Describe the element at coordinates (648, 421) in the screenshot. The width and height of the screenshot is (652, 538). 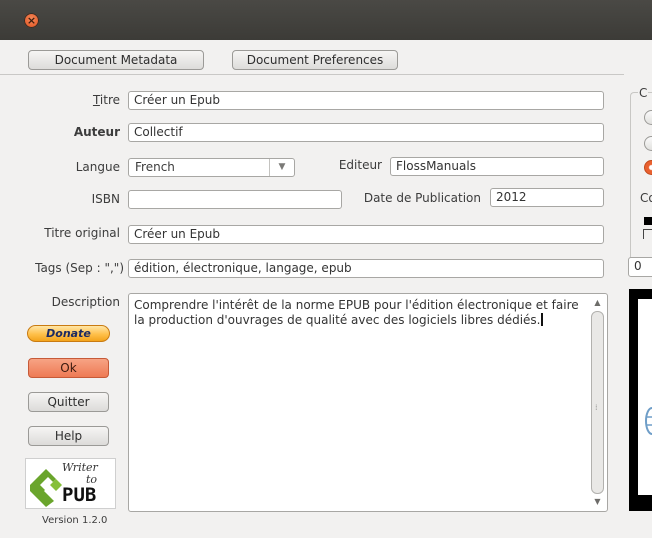
I see `cover-art-icon` at that location.